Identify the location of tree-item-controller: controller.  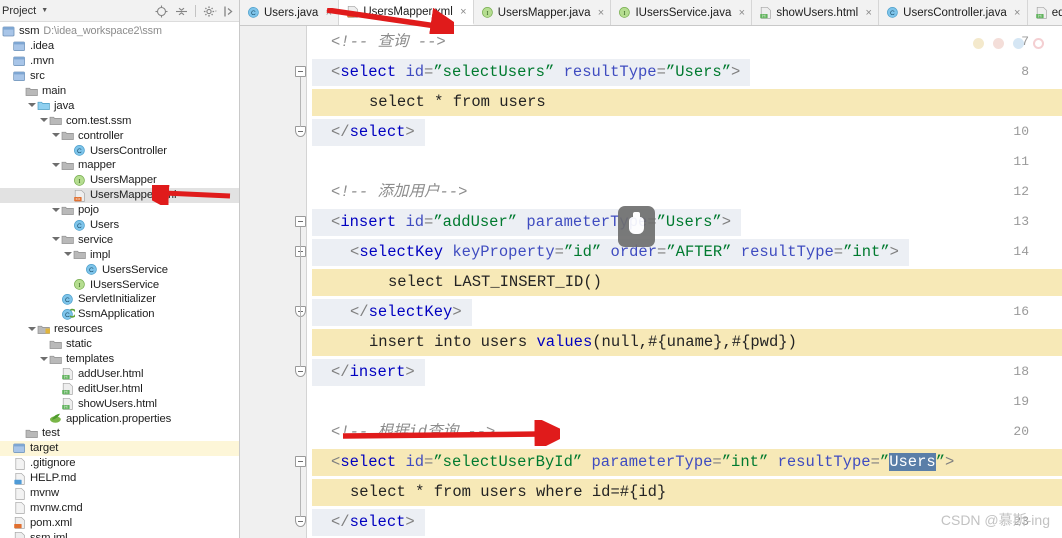
(119, 135).